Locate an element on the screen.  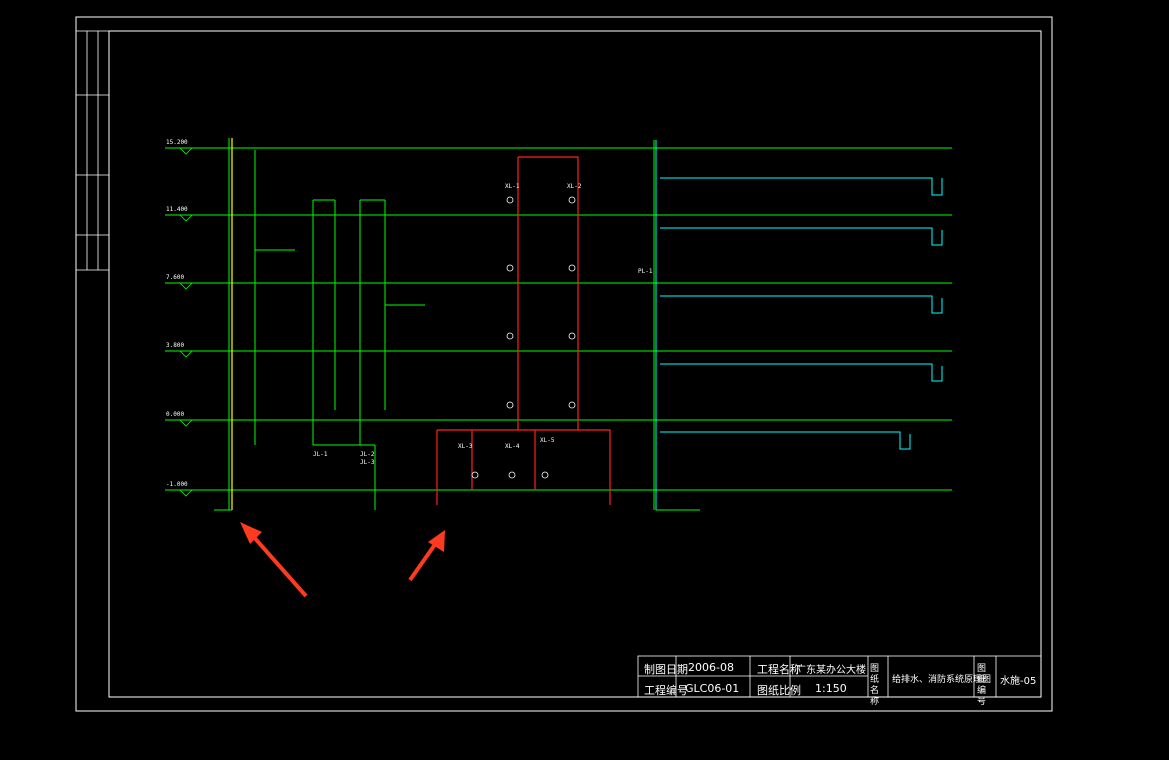
level-label-roof: 15.200 is located at coordinates (177, 142).